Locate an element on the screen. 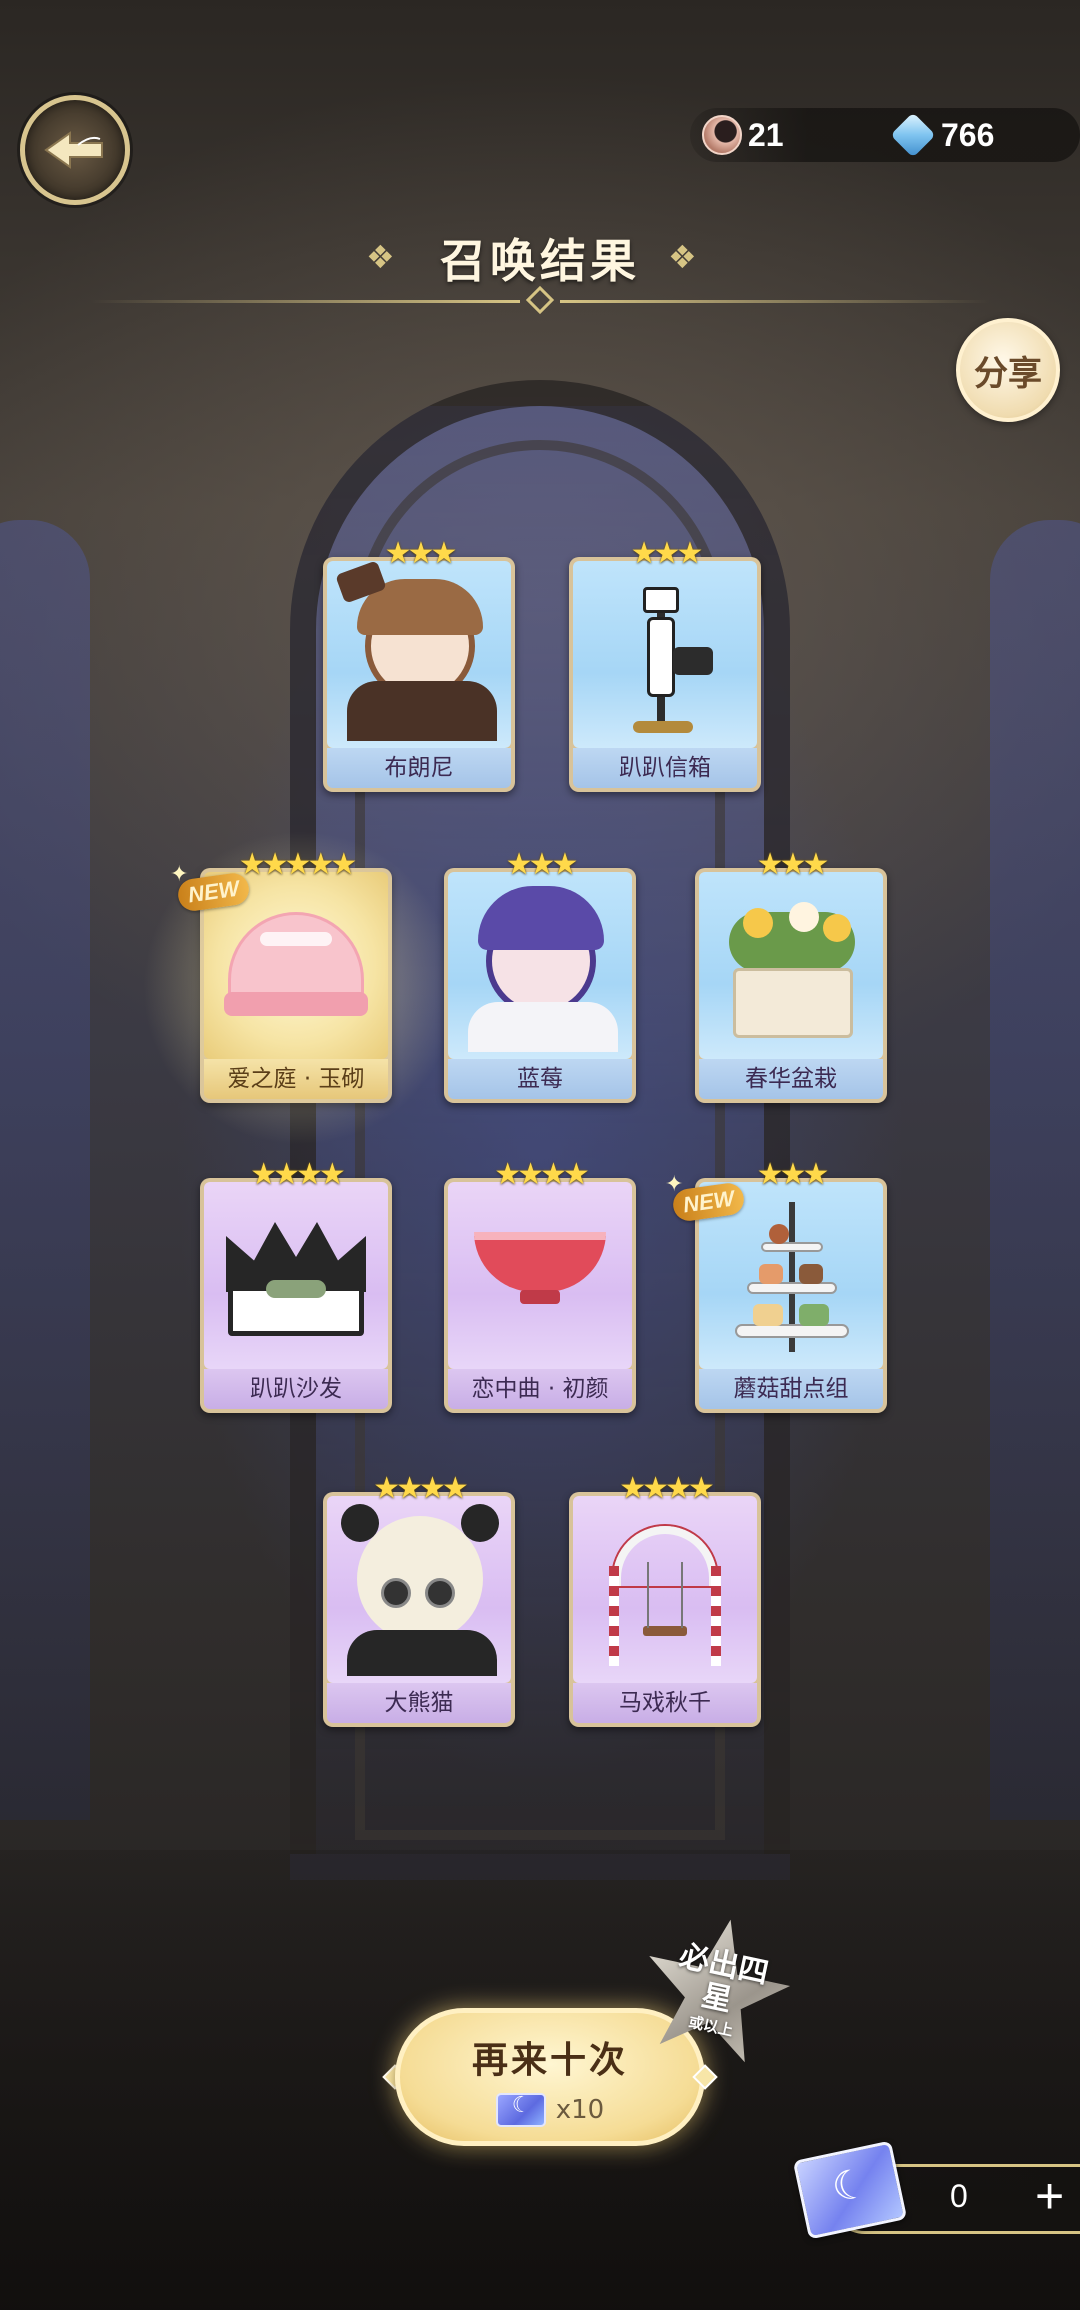 This screenshot has width=1080, height=2310. result-name: 恋中曲 · 初颜 is located at coordinates (540, 1389).